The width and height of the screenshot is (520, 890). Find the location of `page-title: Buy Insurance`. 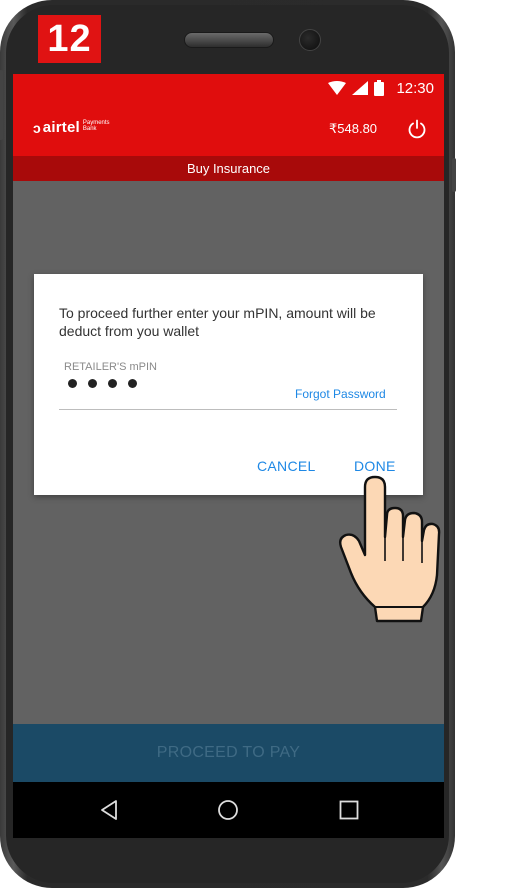

page-title: Buy Insurance is located at coordinates (228, 168).